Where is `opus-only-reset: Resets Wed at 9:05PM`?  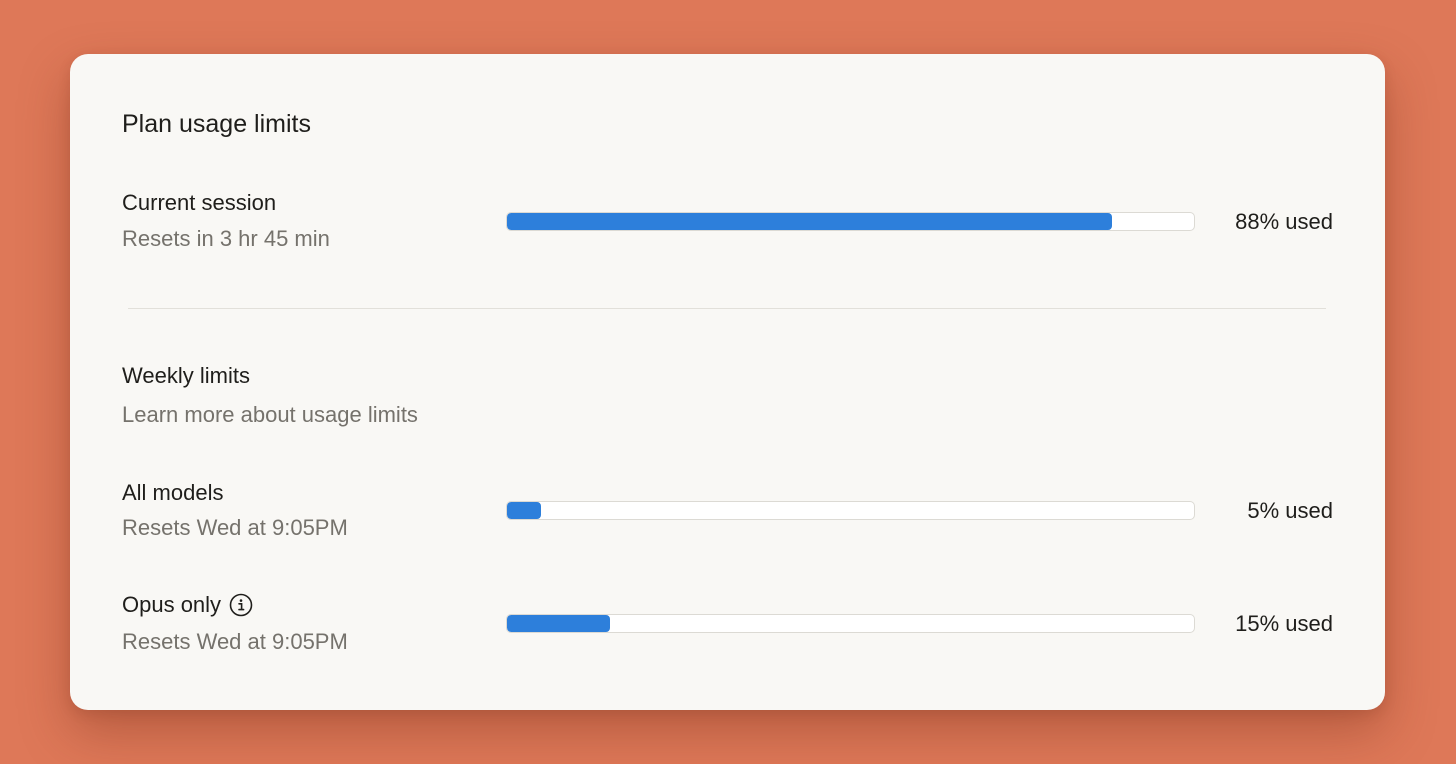
opus-only-reset: Resets Wed at 9:05PM is located at coordinates (235, 641).